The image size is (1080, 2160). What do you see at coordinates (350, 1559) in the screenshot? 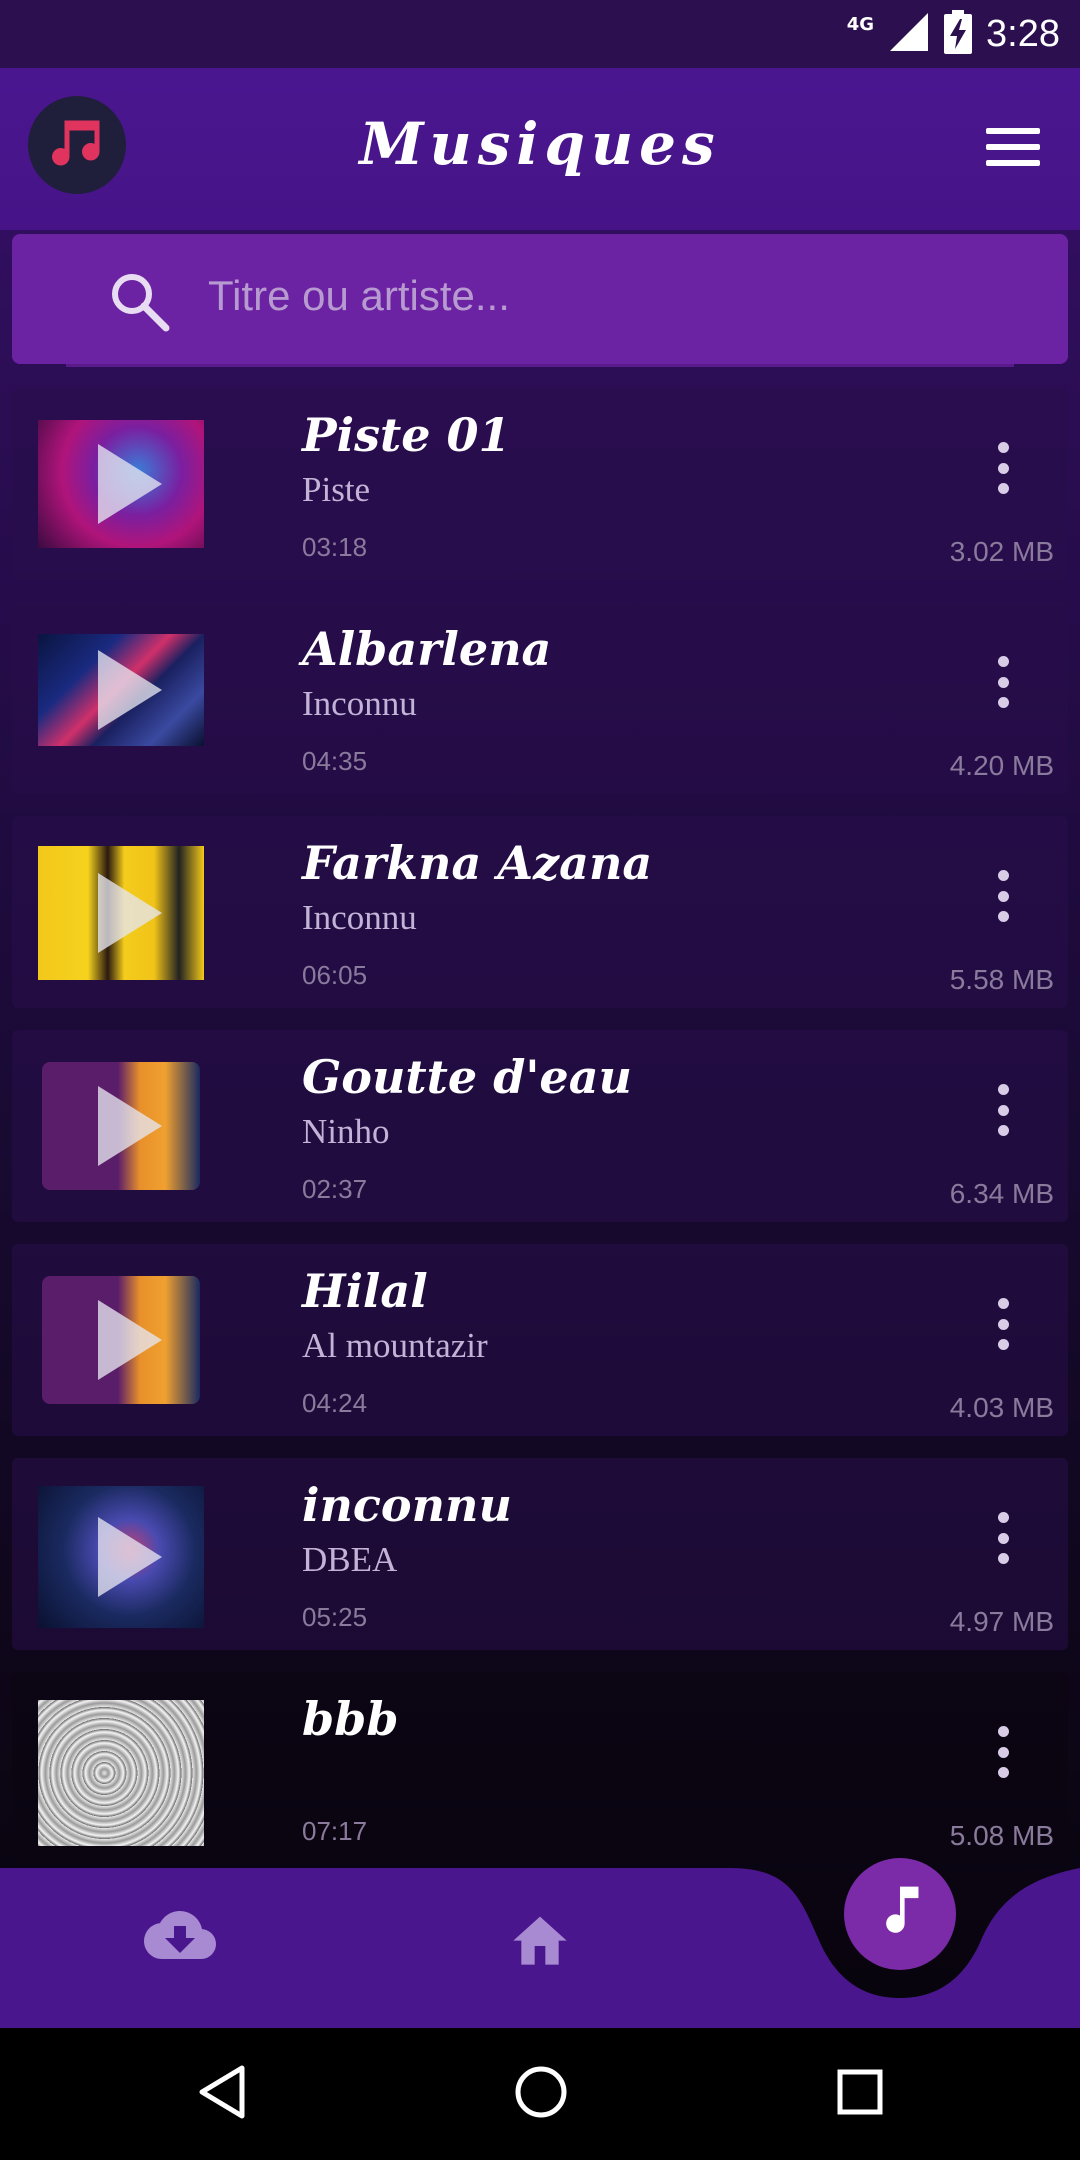
I see `song-artist: DBEA` at bounding box center [350, 1559].